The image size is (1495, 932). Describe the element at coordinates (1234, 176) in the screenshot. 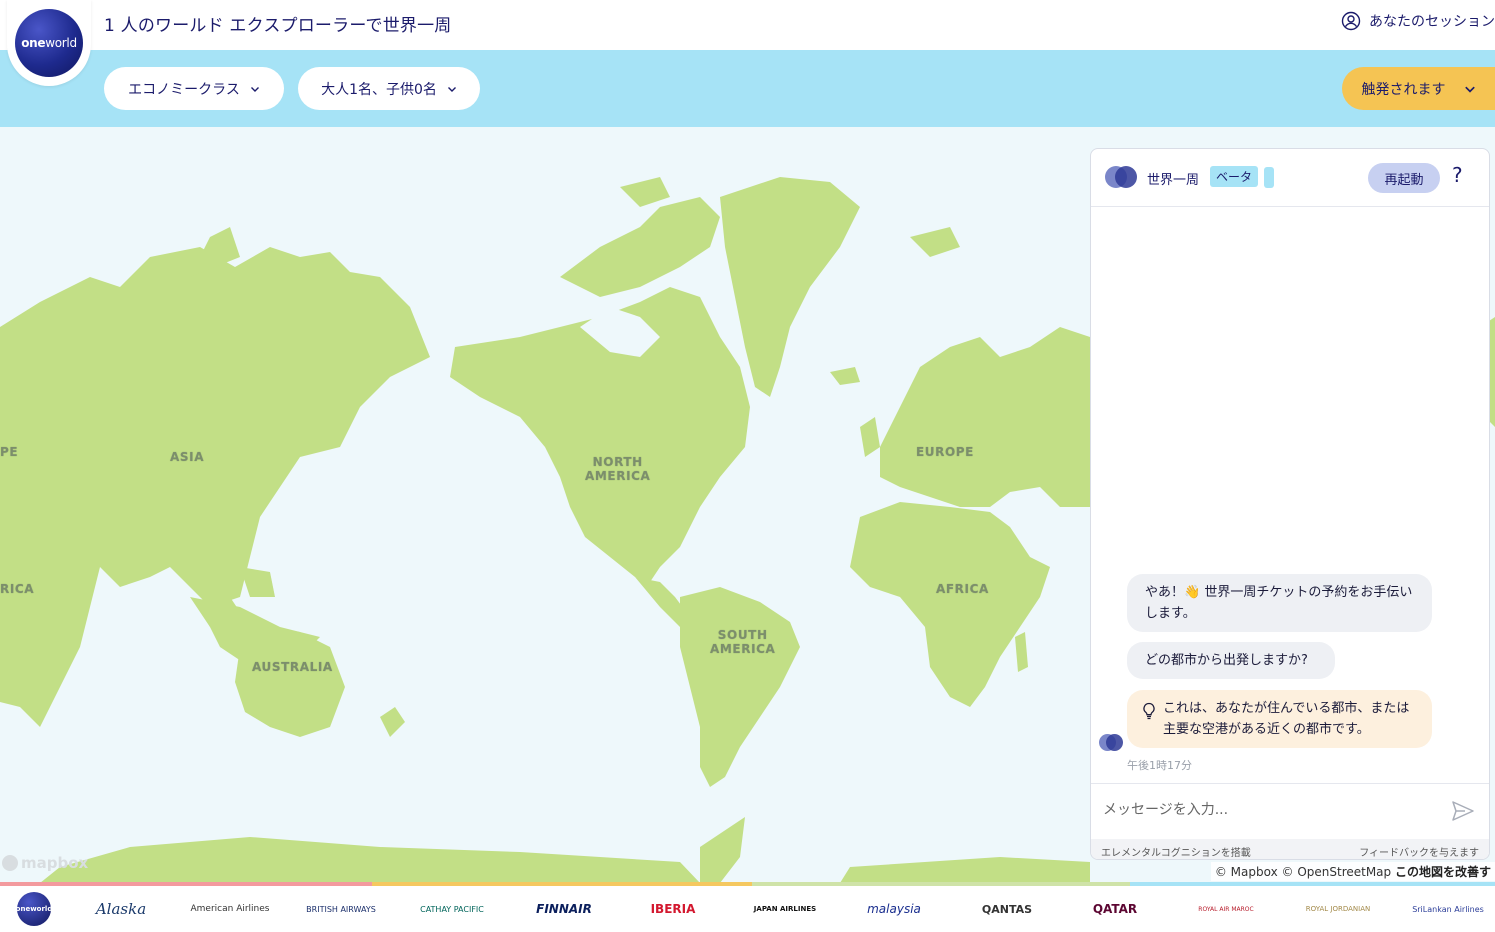

I see `beta-badge: ベータ` at that location.